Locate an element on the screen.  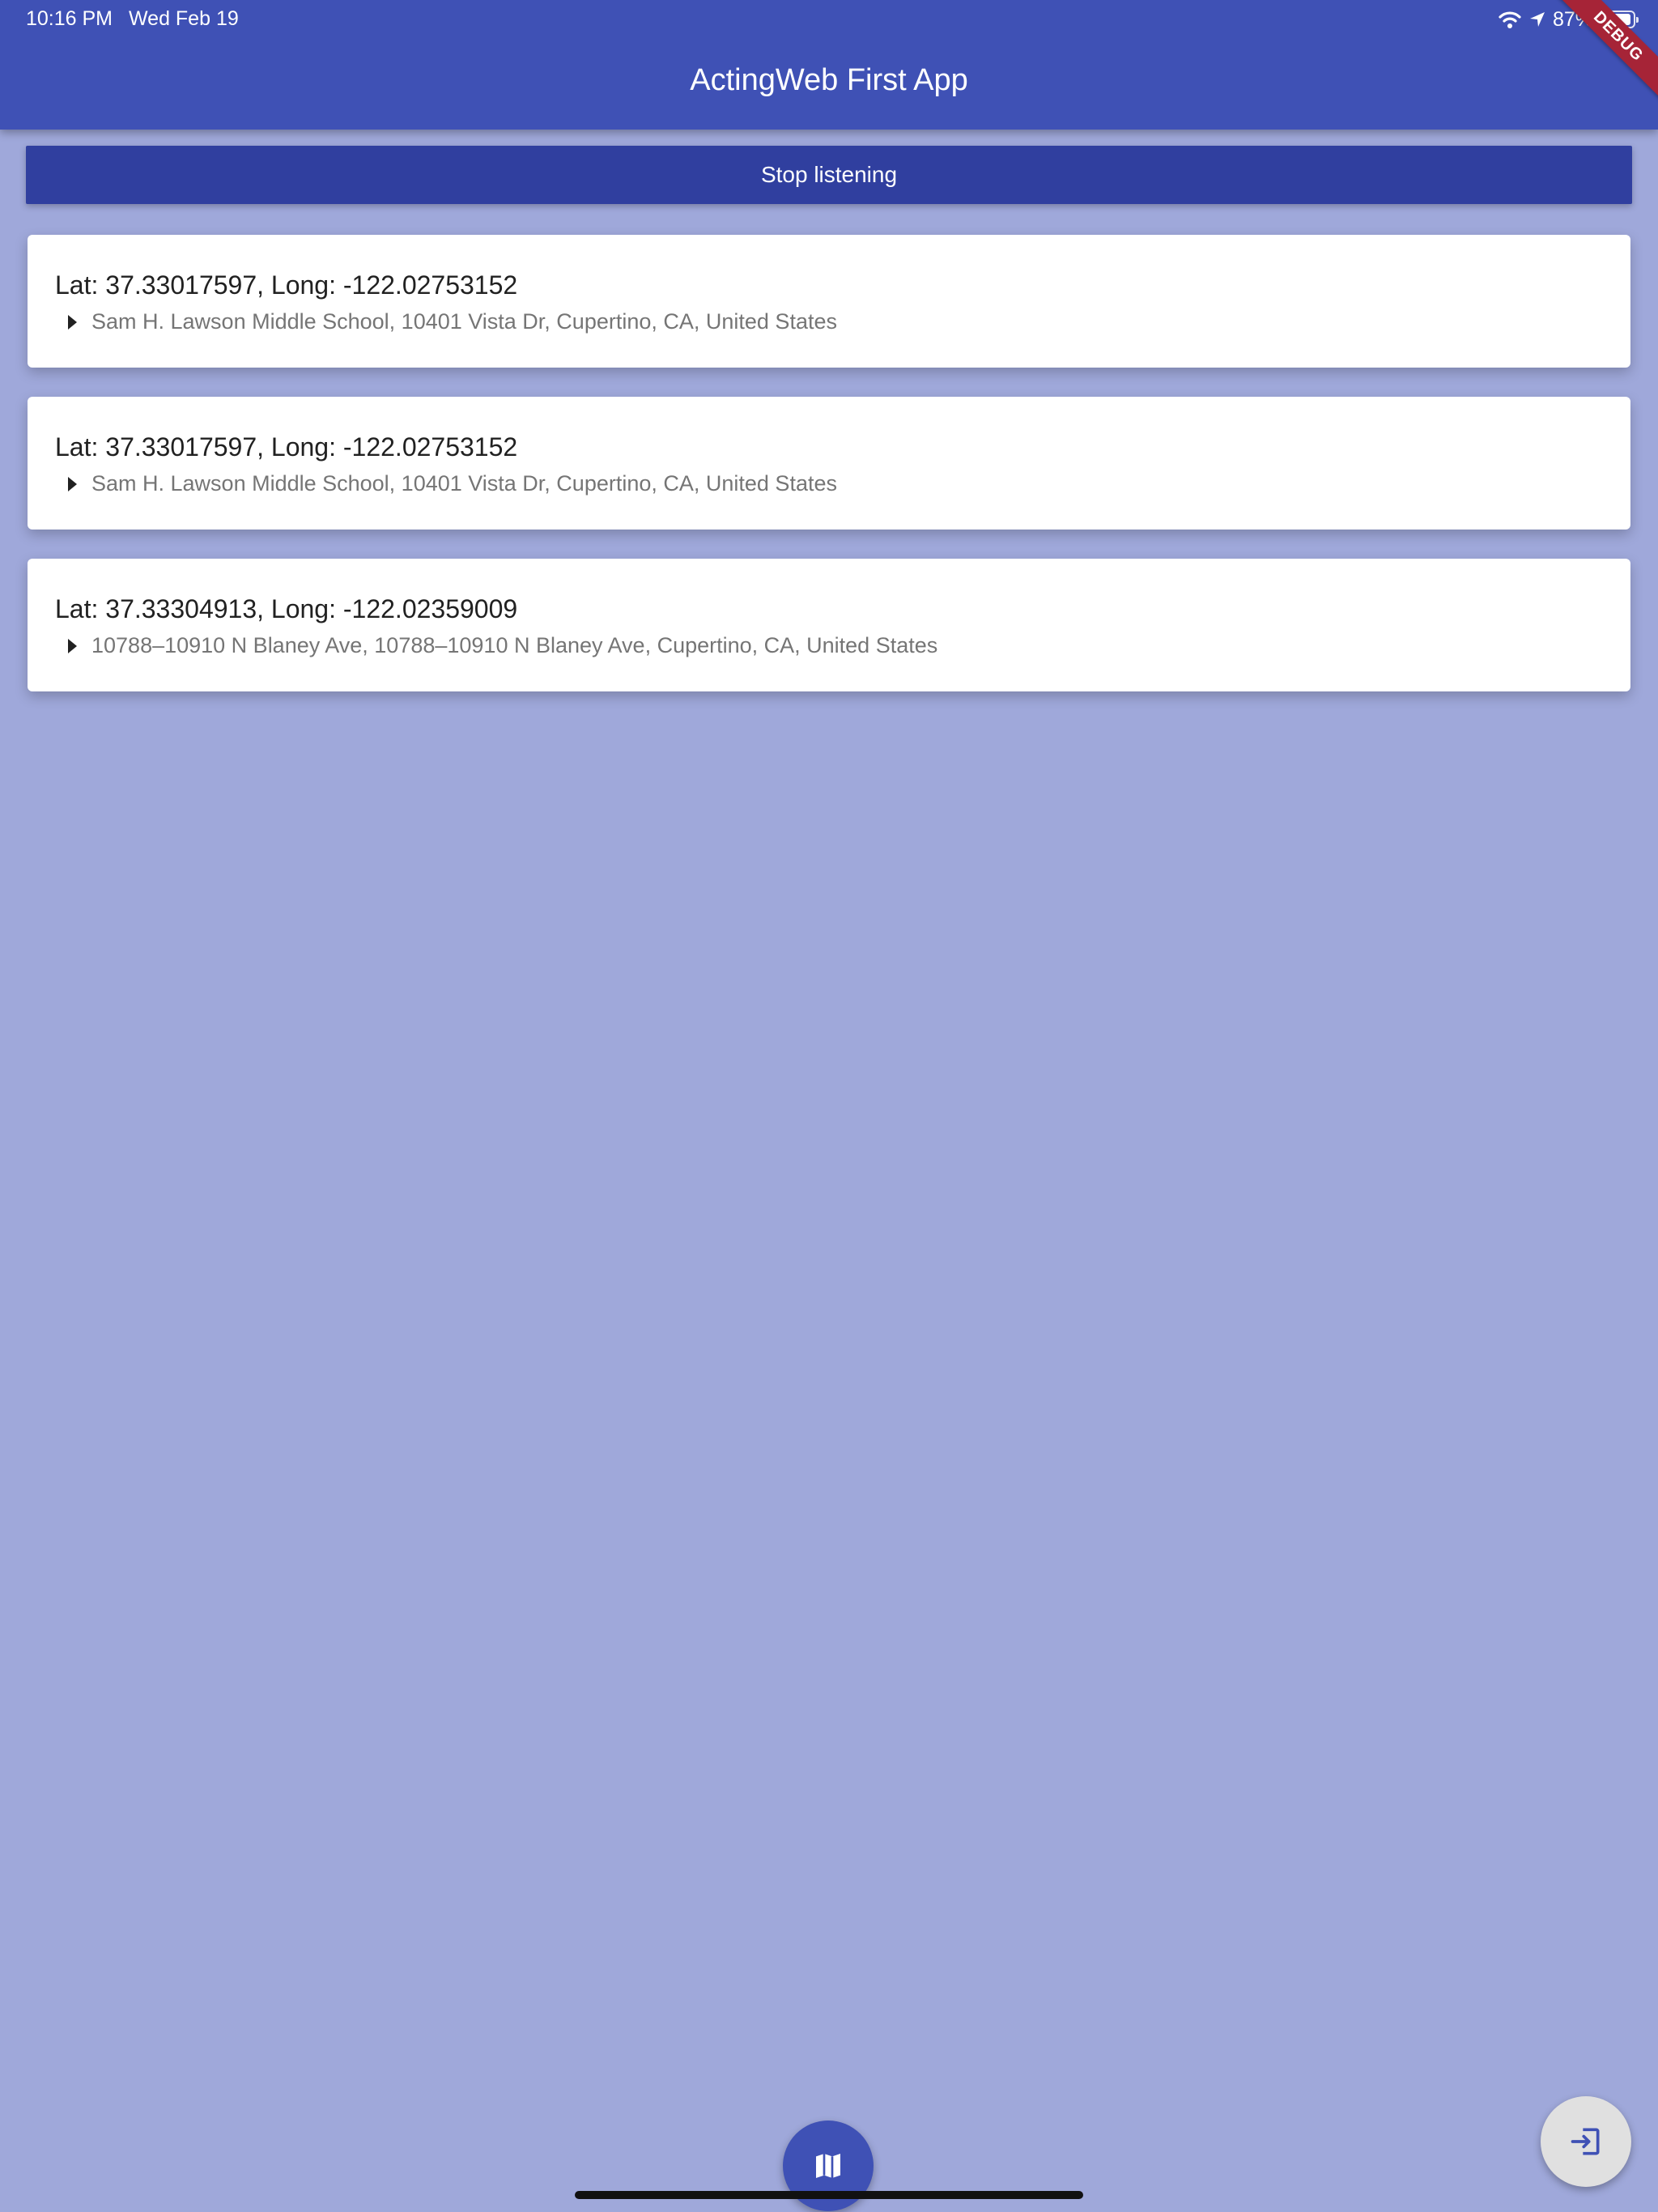
exit-to-app-icon is located at coordinates (1585, 2142).